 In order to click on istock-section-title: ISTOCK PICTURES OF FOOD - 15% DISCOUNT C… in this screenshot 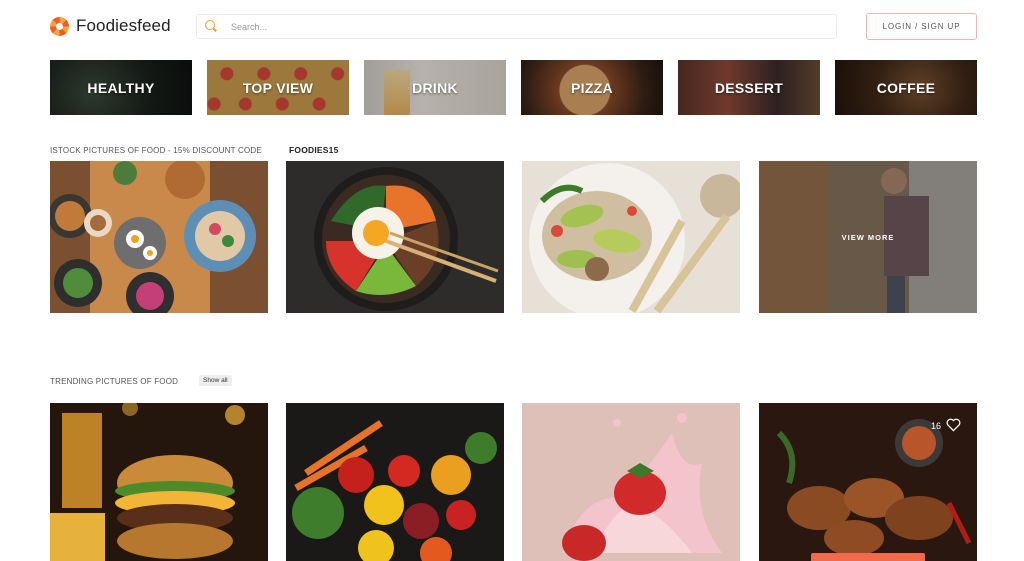, I will do `click(156, 150)`.